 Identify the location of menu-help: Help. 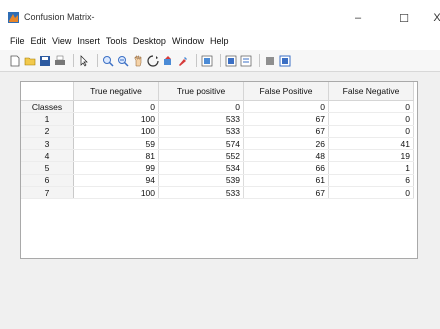
(219, 41).